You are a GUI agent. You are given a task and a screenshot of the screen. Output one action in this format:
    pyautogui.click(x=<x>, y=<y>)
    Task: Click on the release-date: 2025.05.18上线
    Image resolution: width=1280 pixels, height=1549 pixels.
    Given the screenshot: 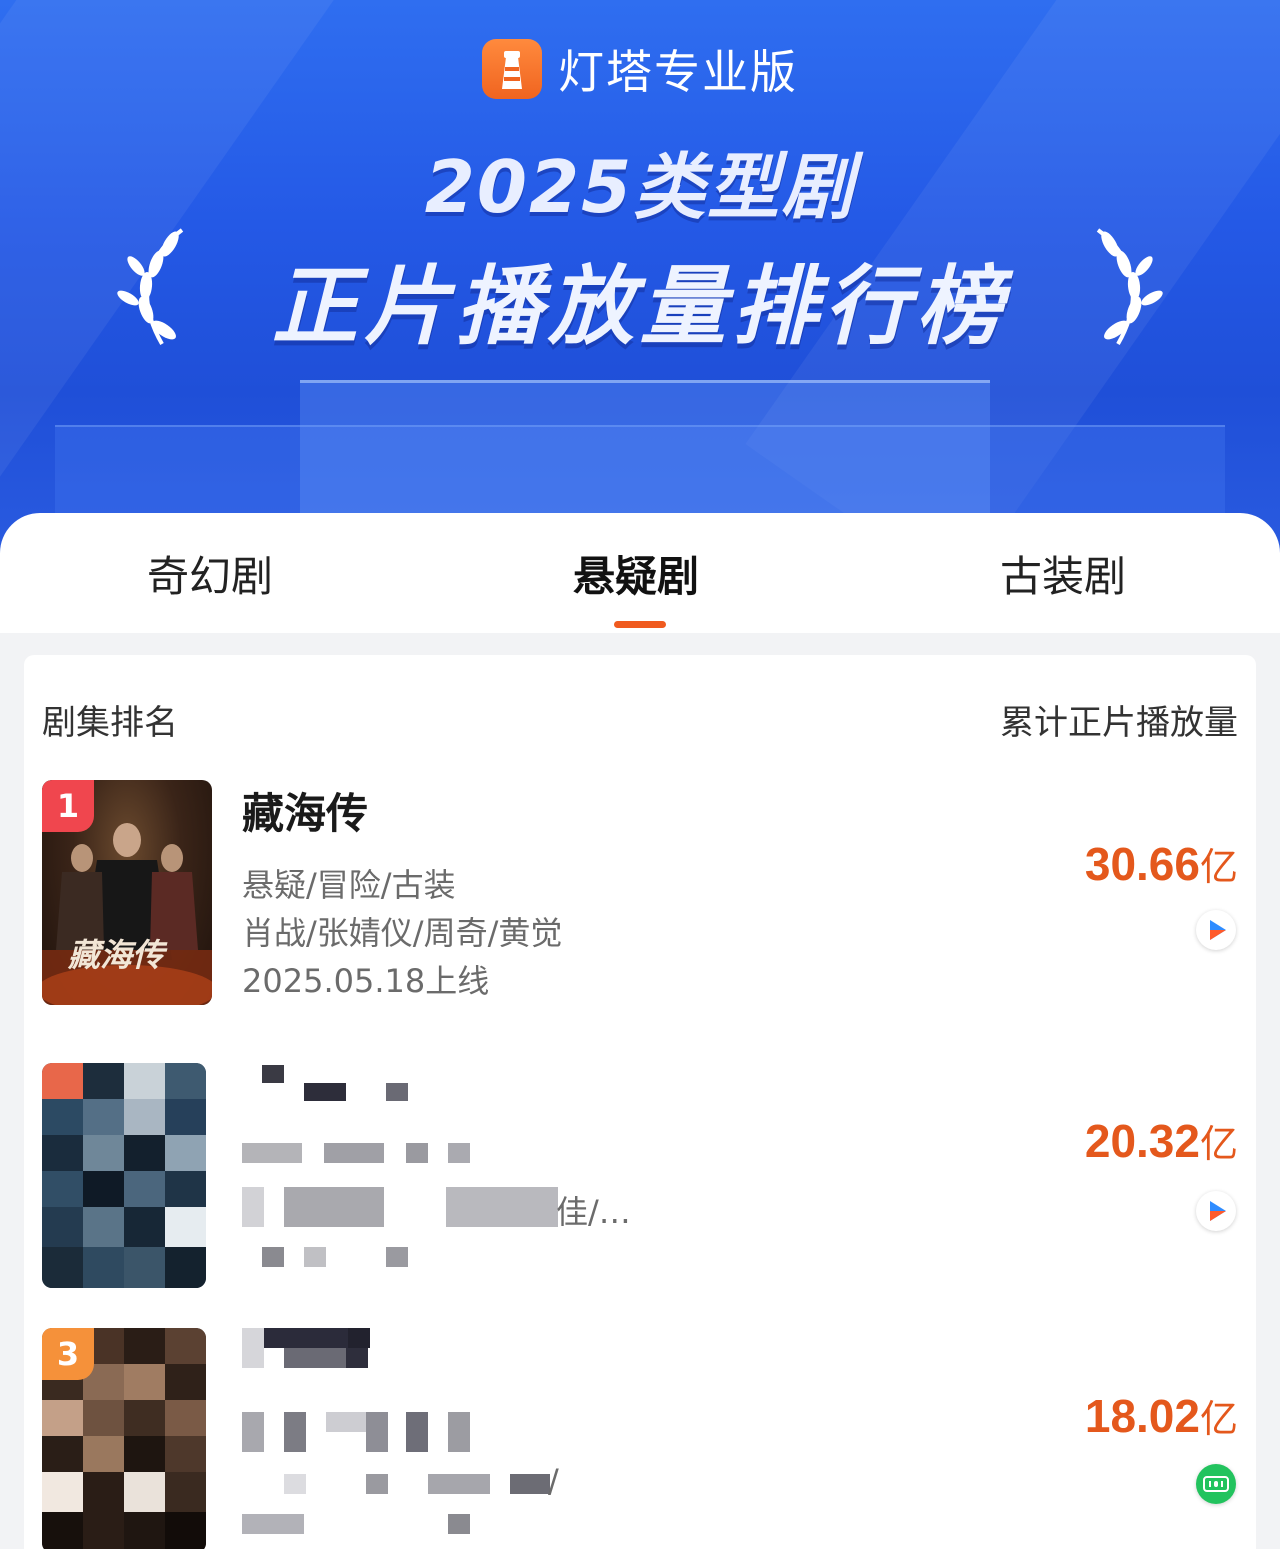 What is the action you would take?
    pyautogui.click(x=366, y=981)
    